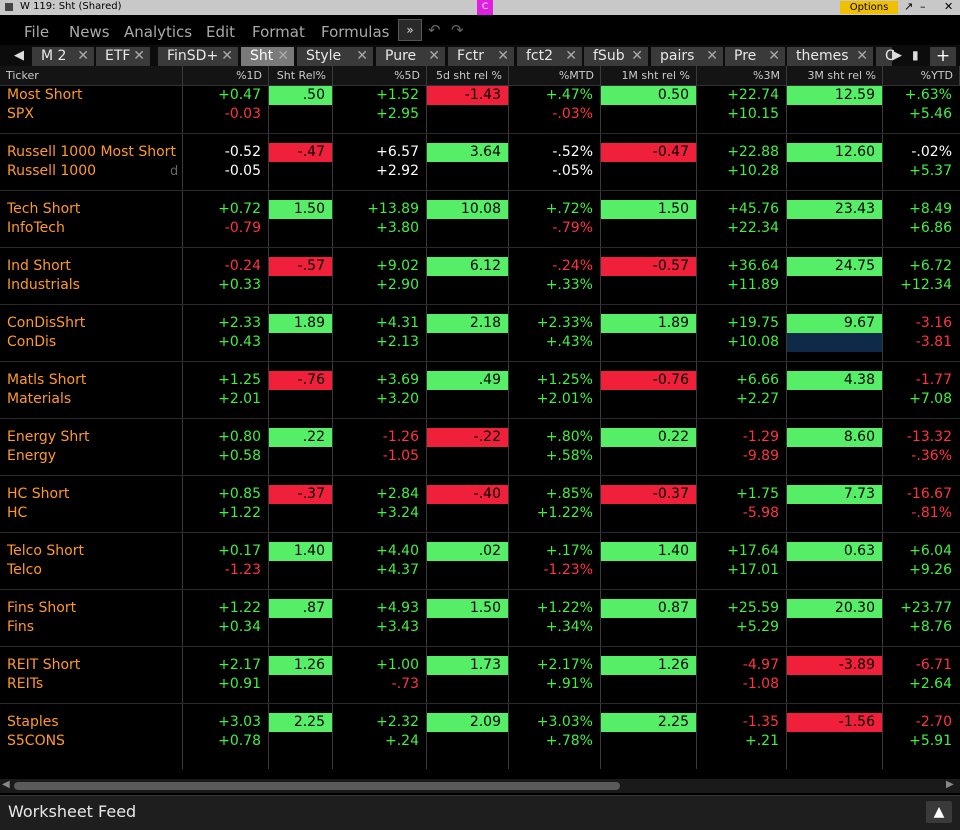 Image resolution: width=960 pixels, height=830 pixels. I want to click on ticker-cell: Russell 1000 Most Short, so click(91, 152).